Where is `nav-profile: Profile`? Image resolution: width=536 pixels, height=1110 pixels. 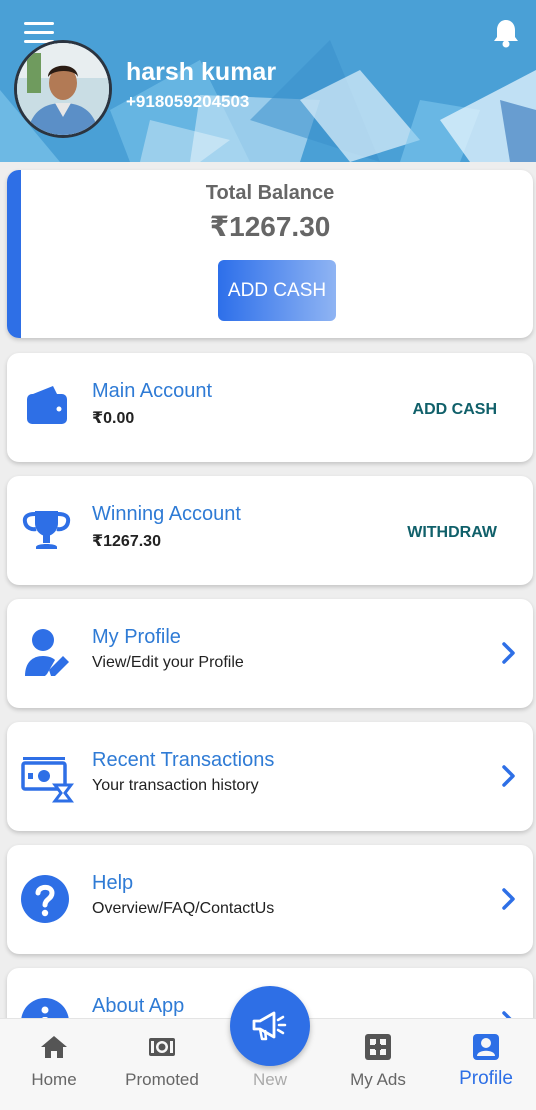
nav-profile: Profile is located at coordinates (486, 1064).